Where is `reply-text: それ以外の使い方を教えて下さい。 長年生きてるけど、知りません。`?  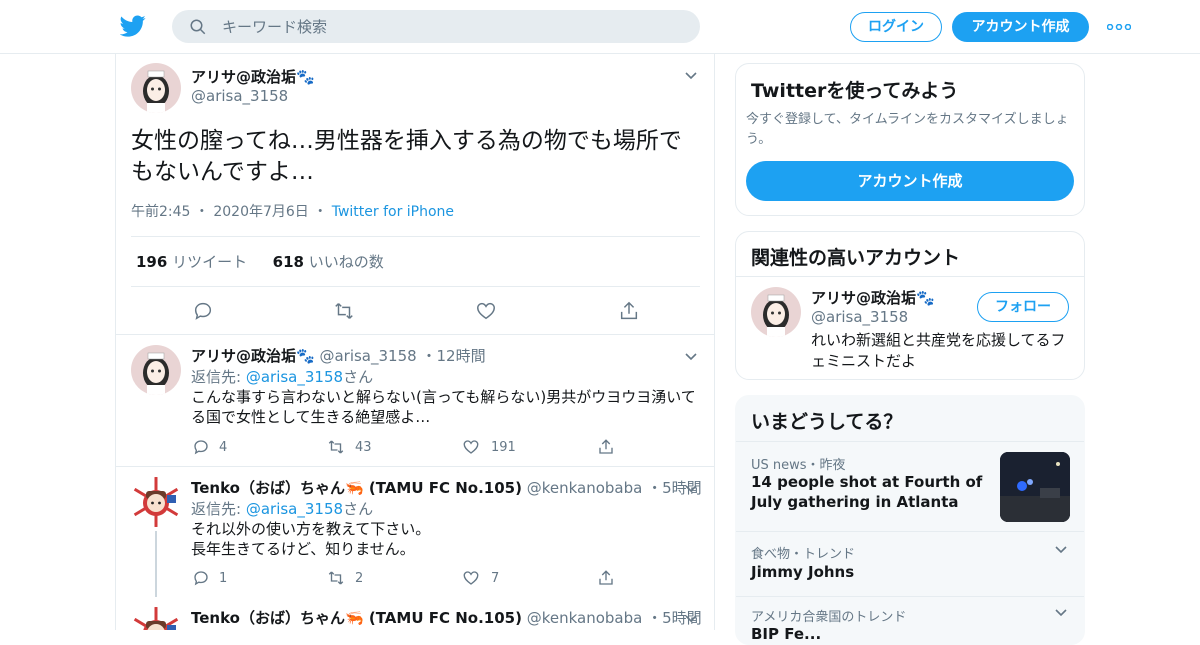 reply-text: それ以外の使い方を教えて下さい。 長年生きてるけど、知りません。 is located at coordinates (446, 539).